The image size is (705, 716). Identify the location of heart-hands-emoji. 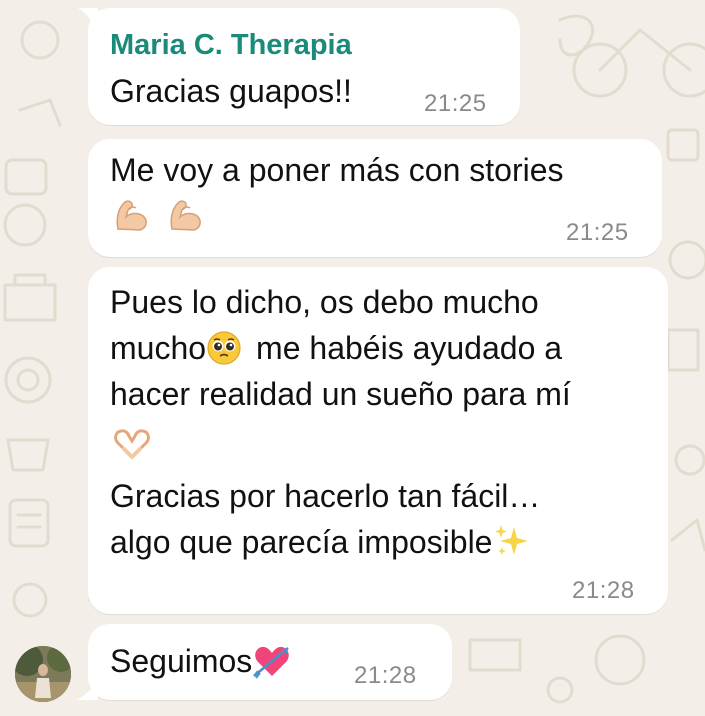
(132, 444).